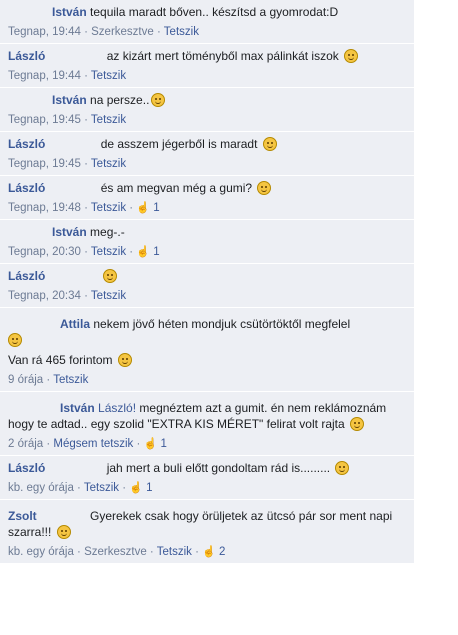 The image size is (458, 635). What do you see at coordinates (44, 296) in the screenshot?
I see `comment-time: Tegnap, 20:34` at bounding box center [44, 296].